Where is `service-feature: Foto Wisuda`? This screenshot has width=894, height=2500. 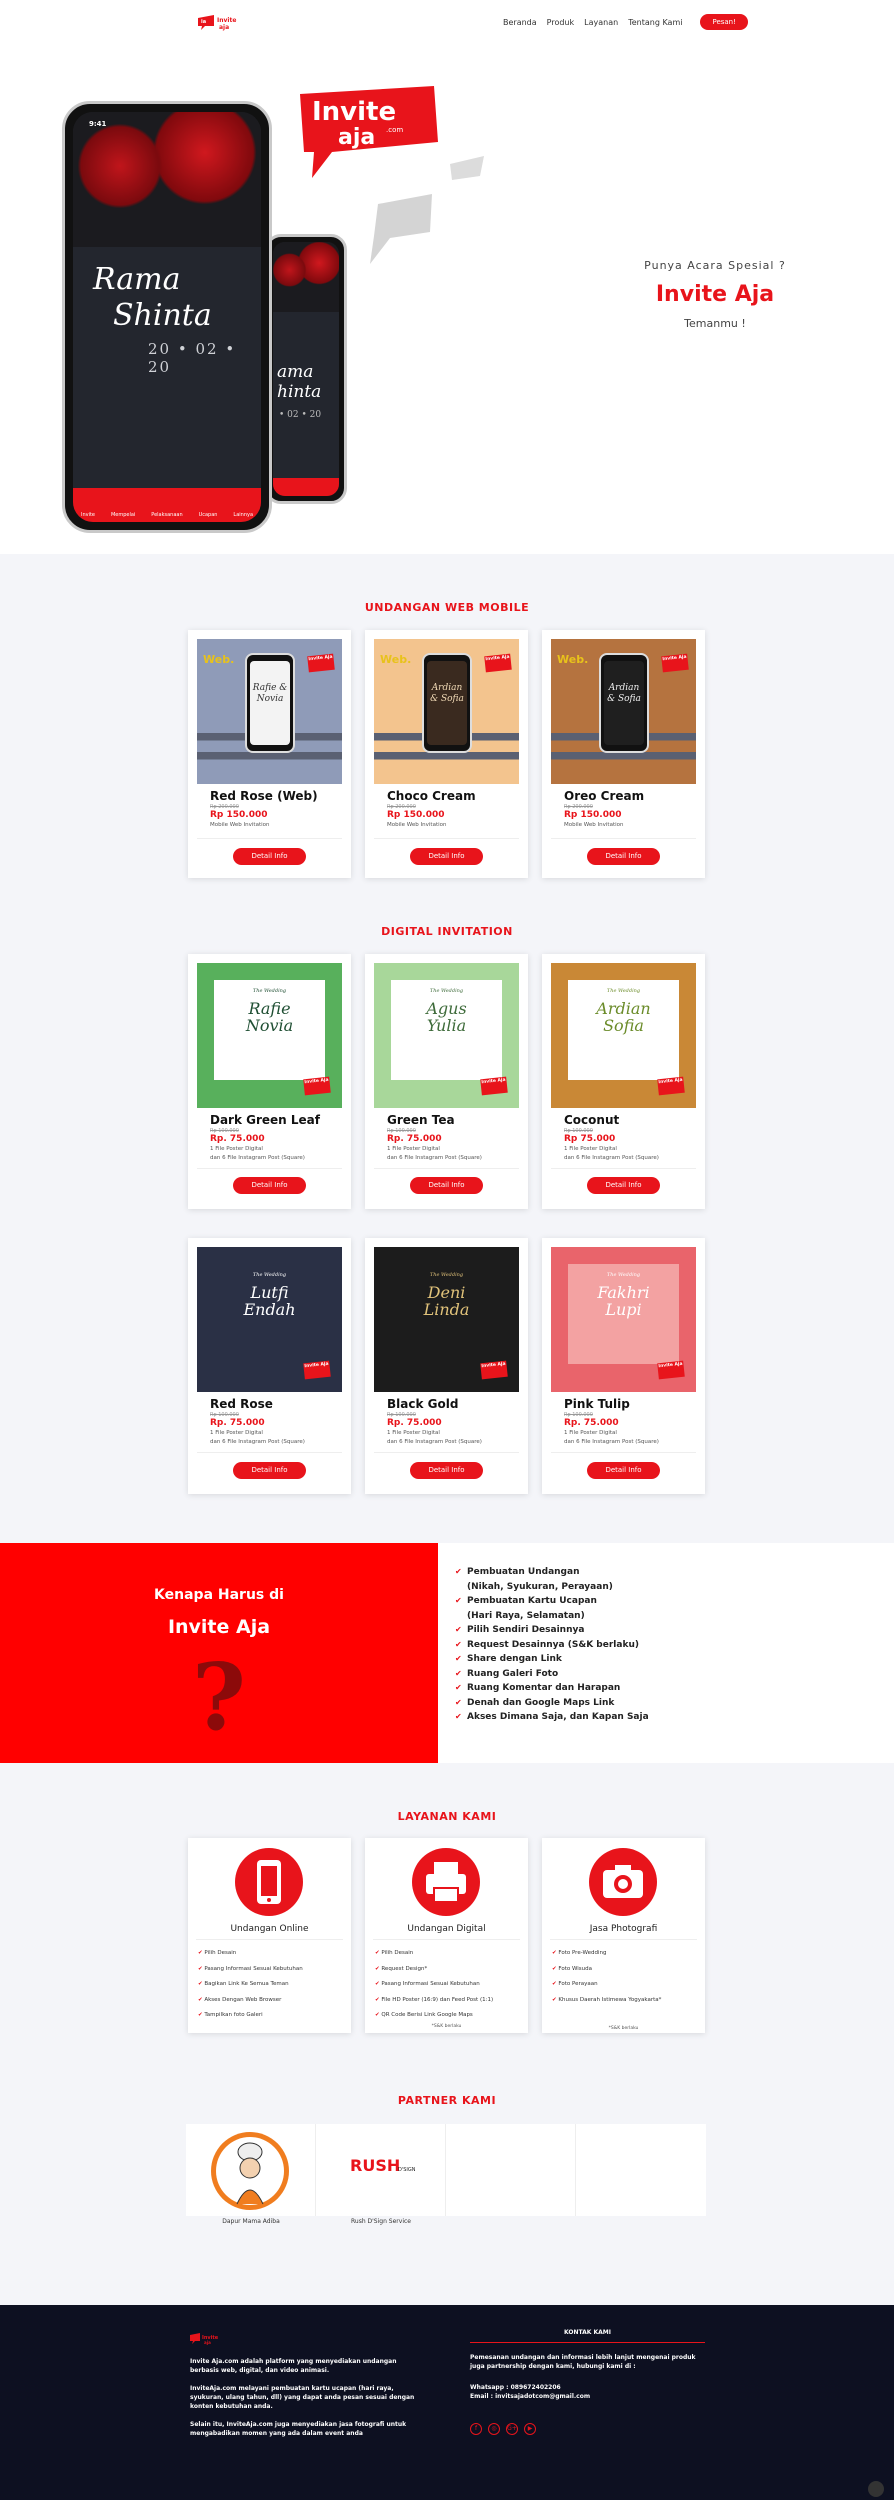
service-feature: Foto Wisuda is located at coordinates (606, 1970).